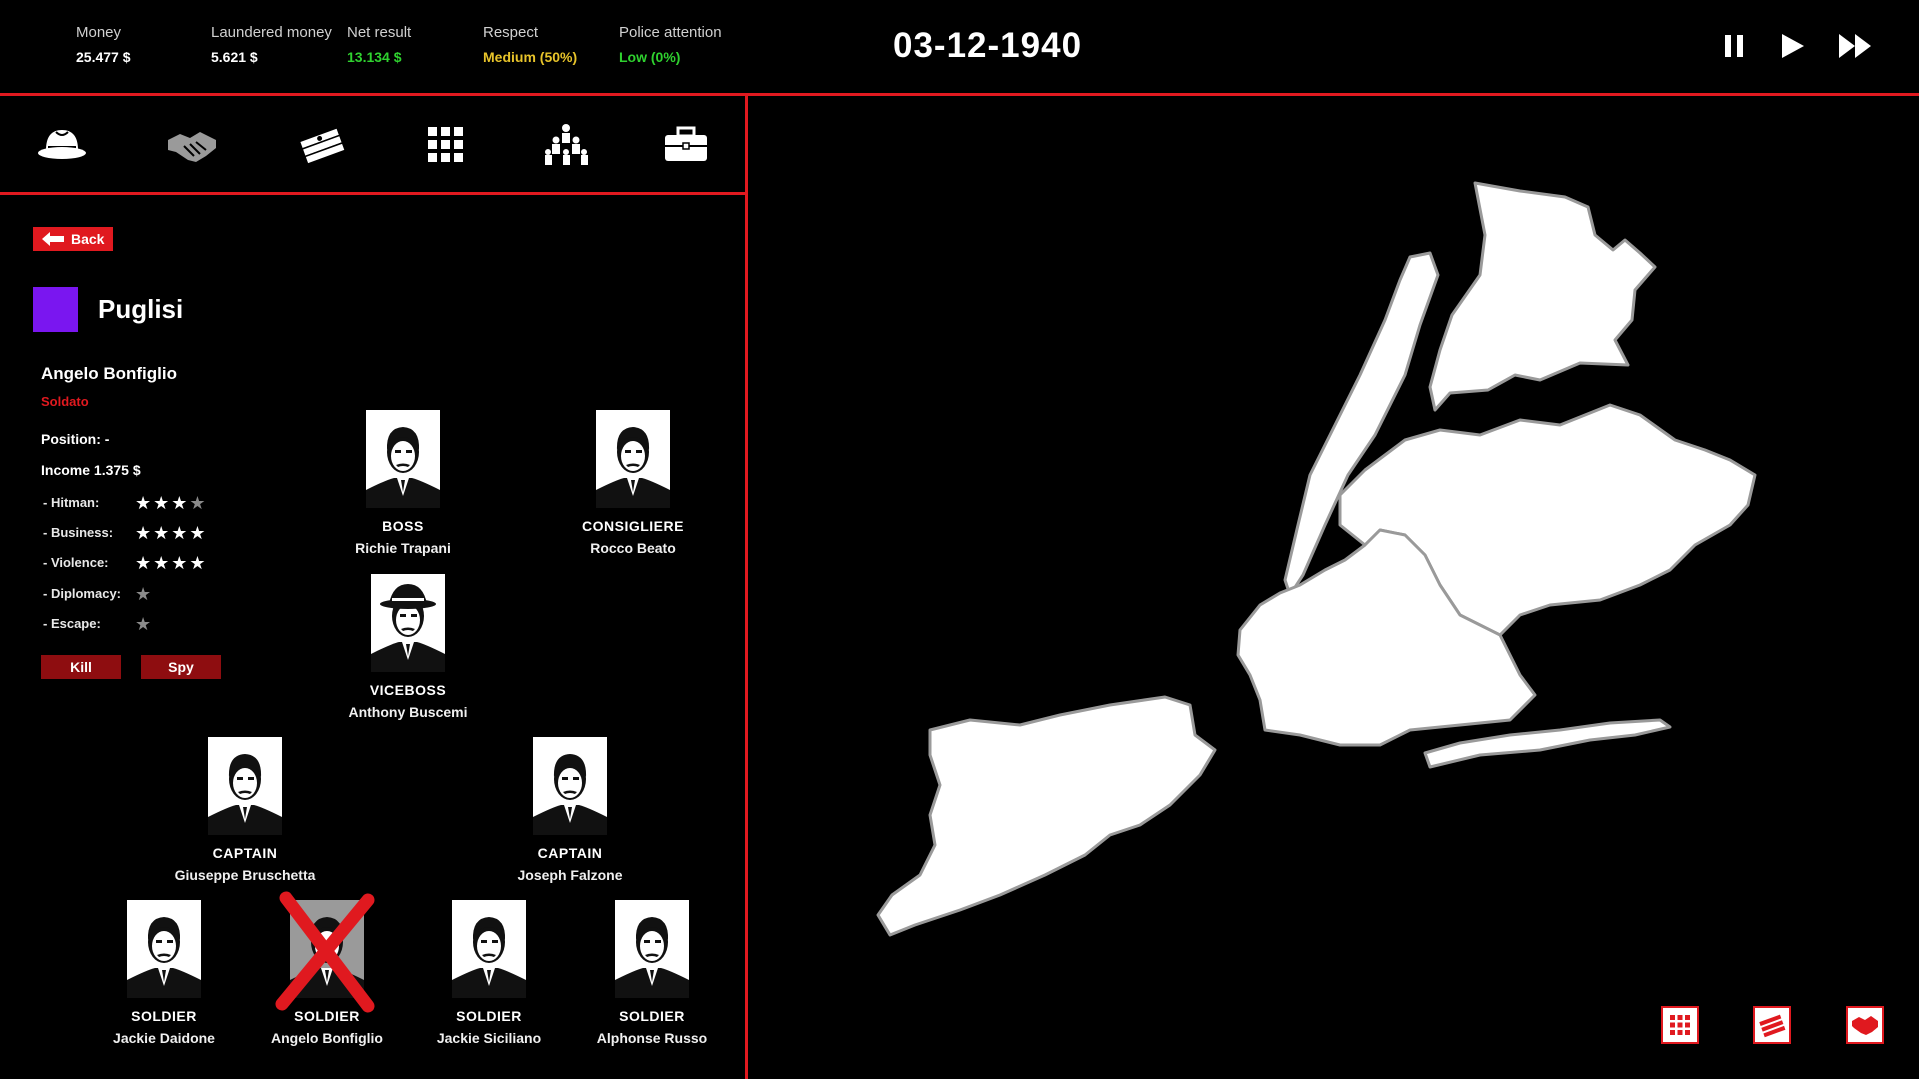 This screenshot has height=1079, width=1919. What do you see at coordinates (78, 532) in the screenshot?
I see `skill-label: - Business:` at bounding box center [78, 532].